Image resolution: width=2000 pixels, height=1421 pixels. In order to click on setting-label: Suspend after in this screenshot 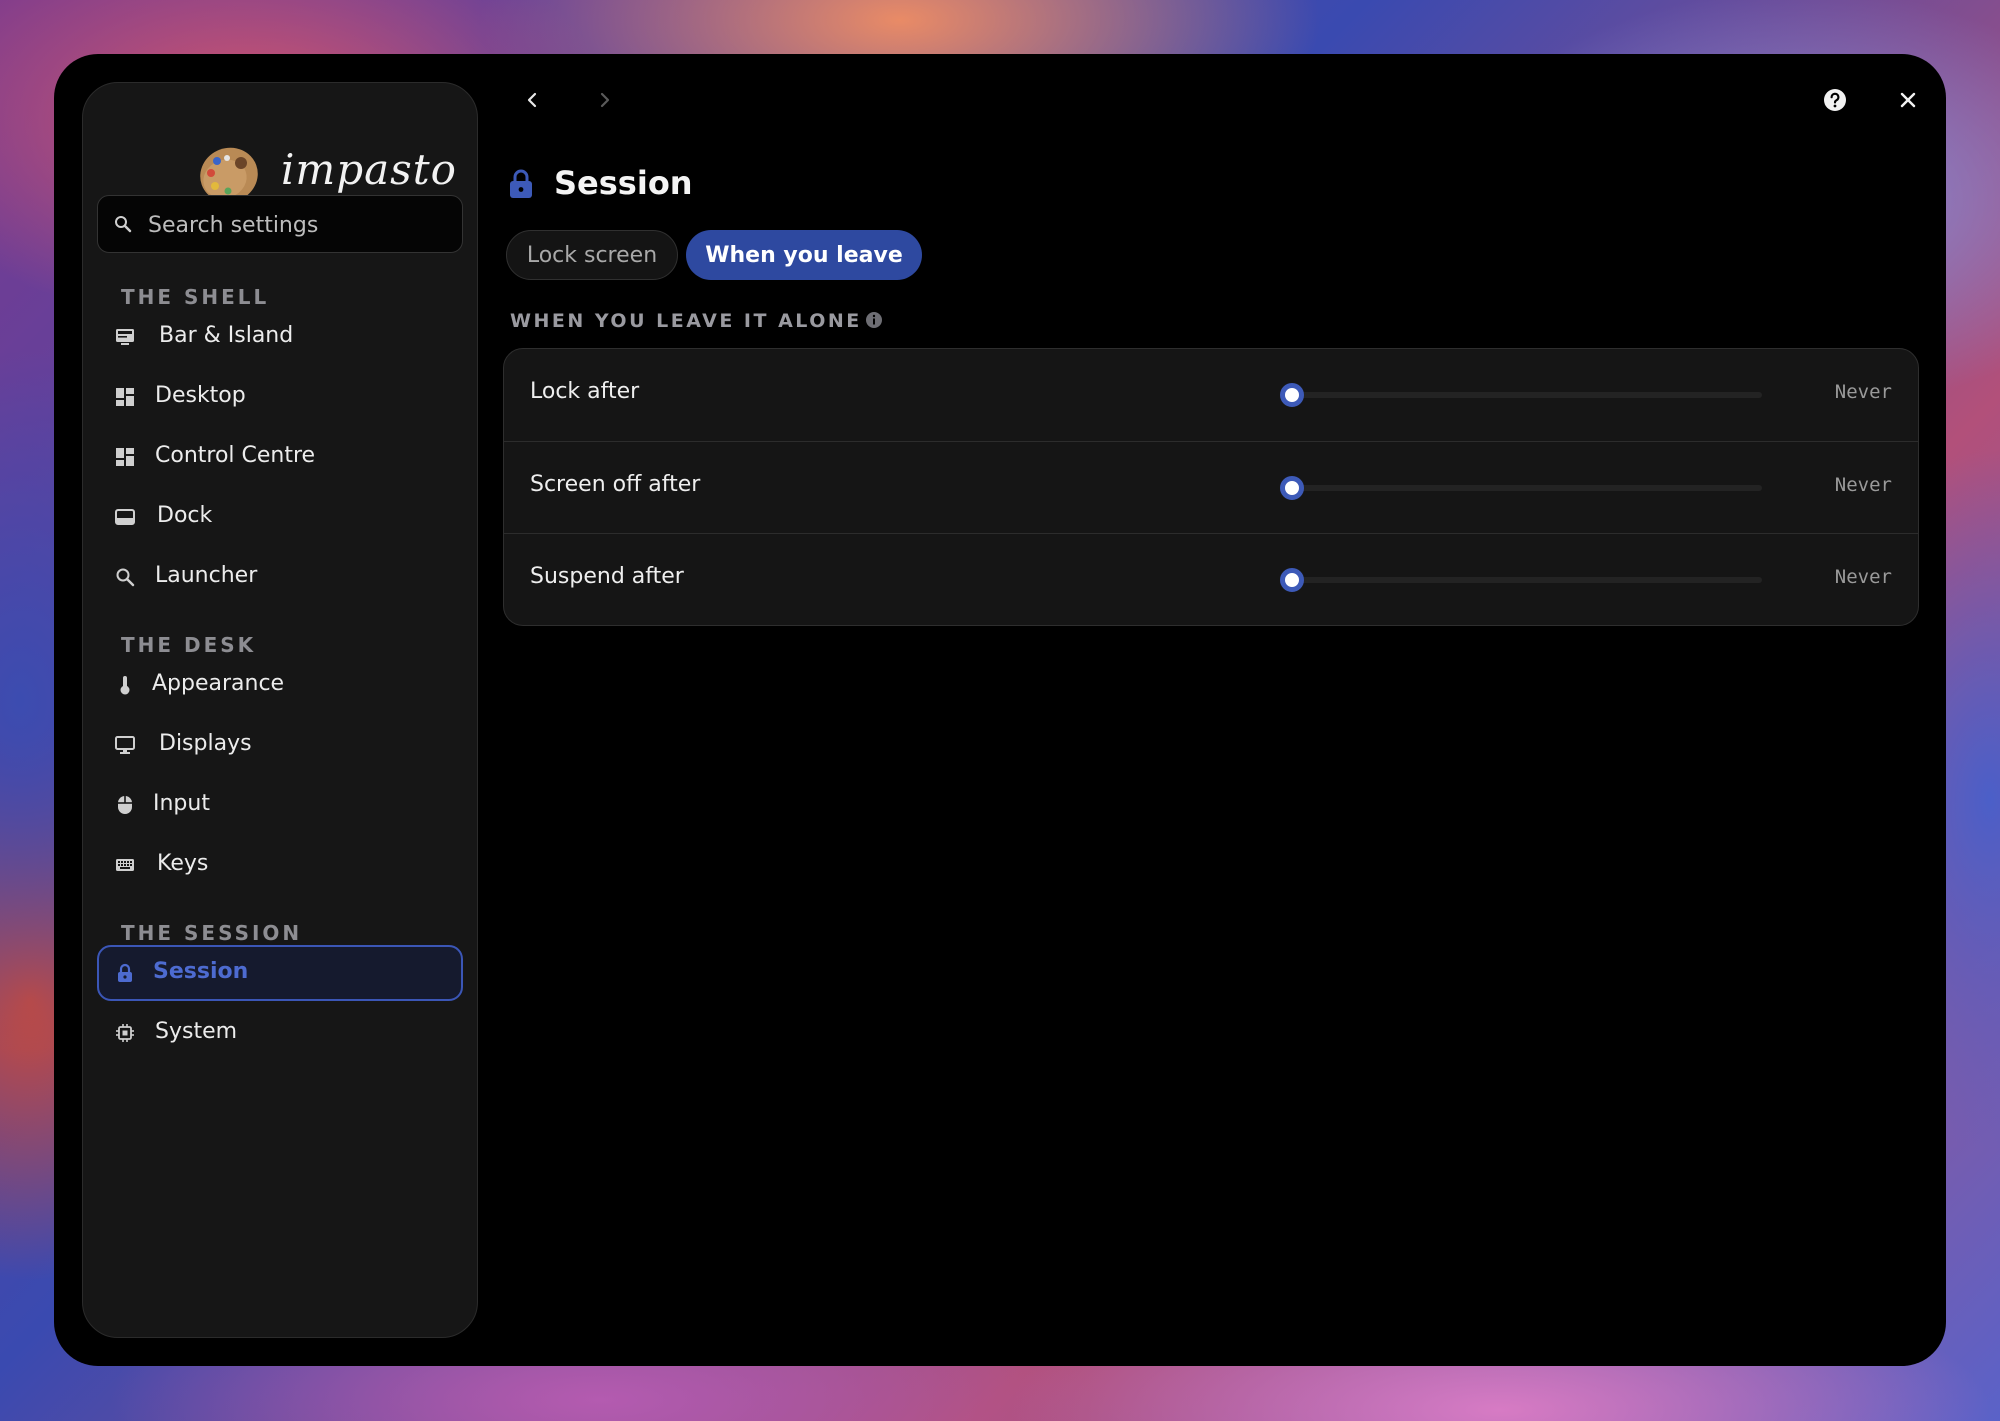, I will do `click(607, 576)`.